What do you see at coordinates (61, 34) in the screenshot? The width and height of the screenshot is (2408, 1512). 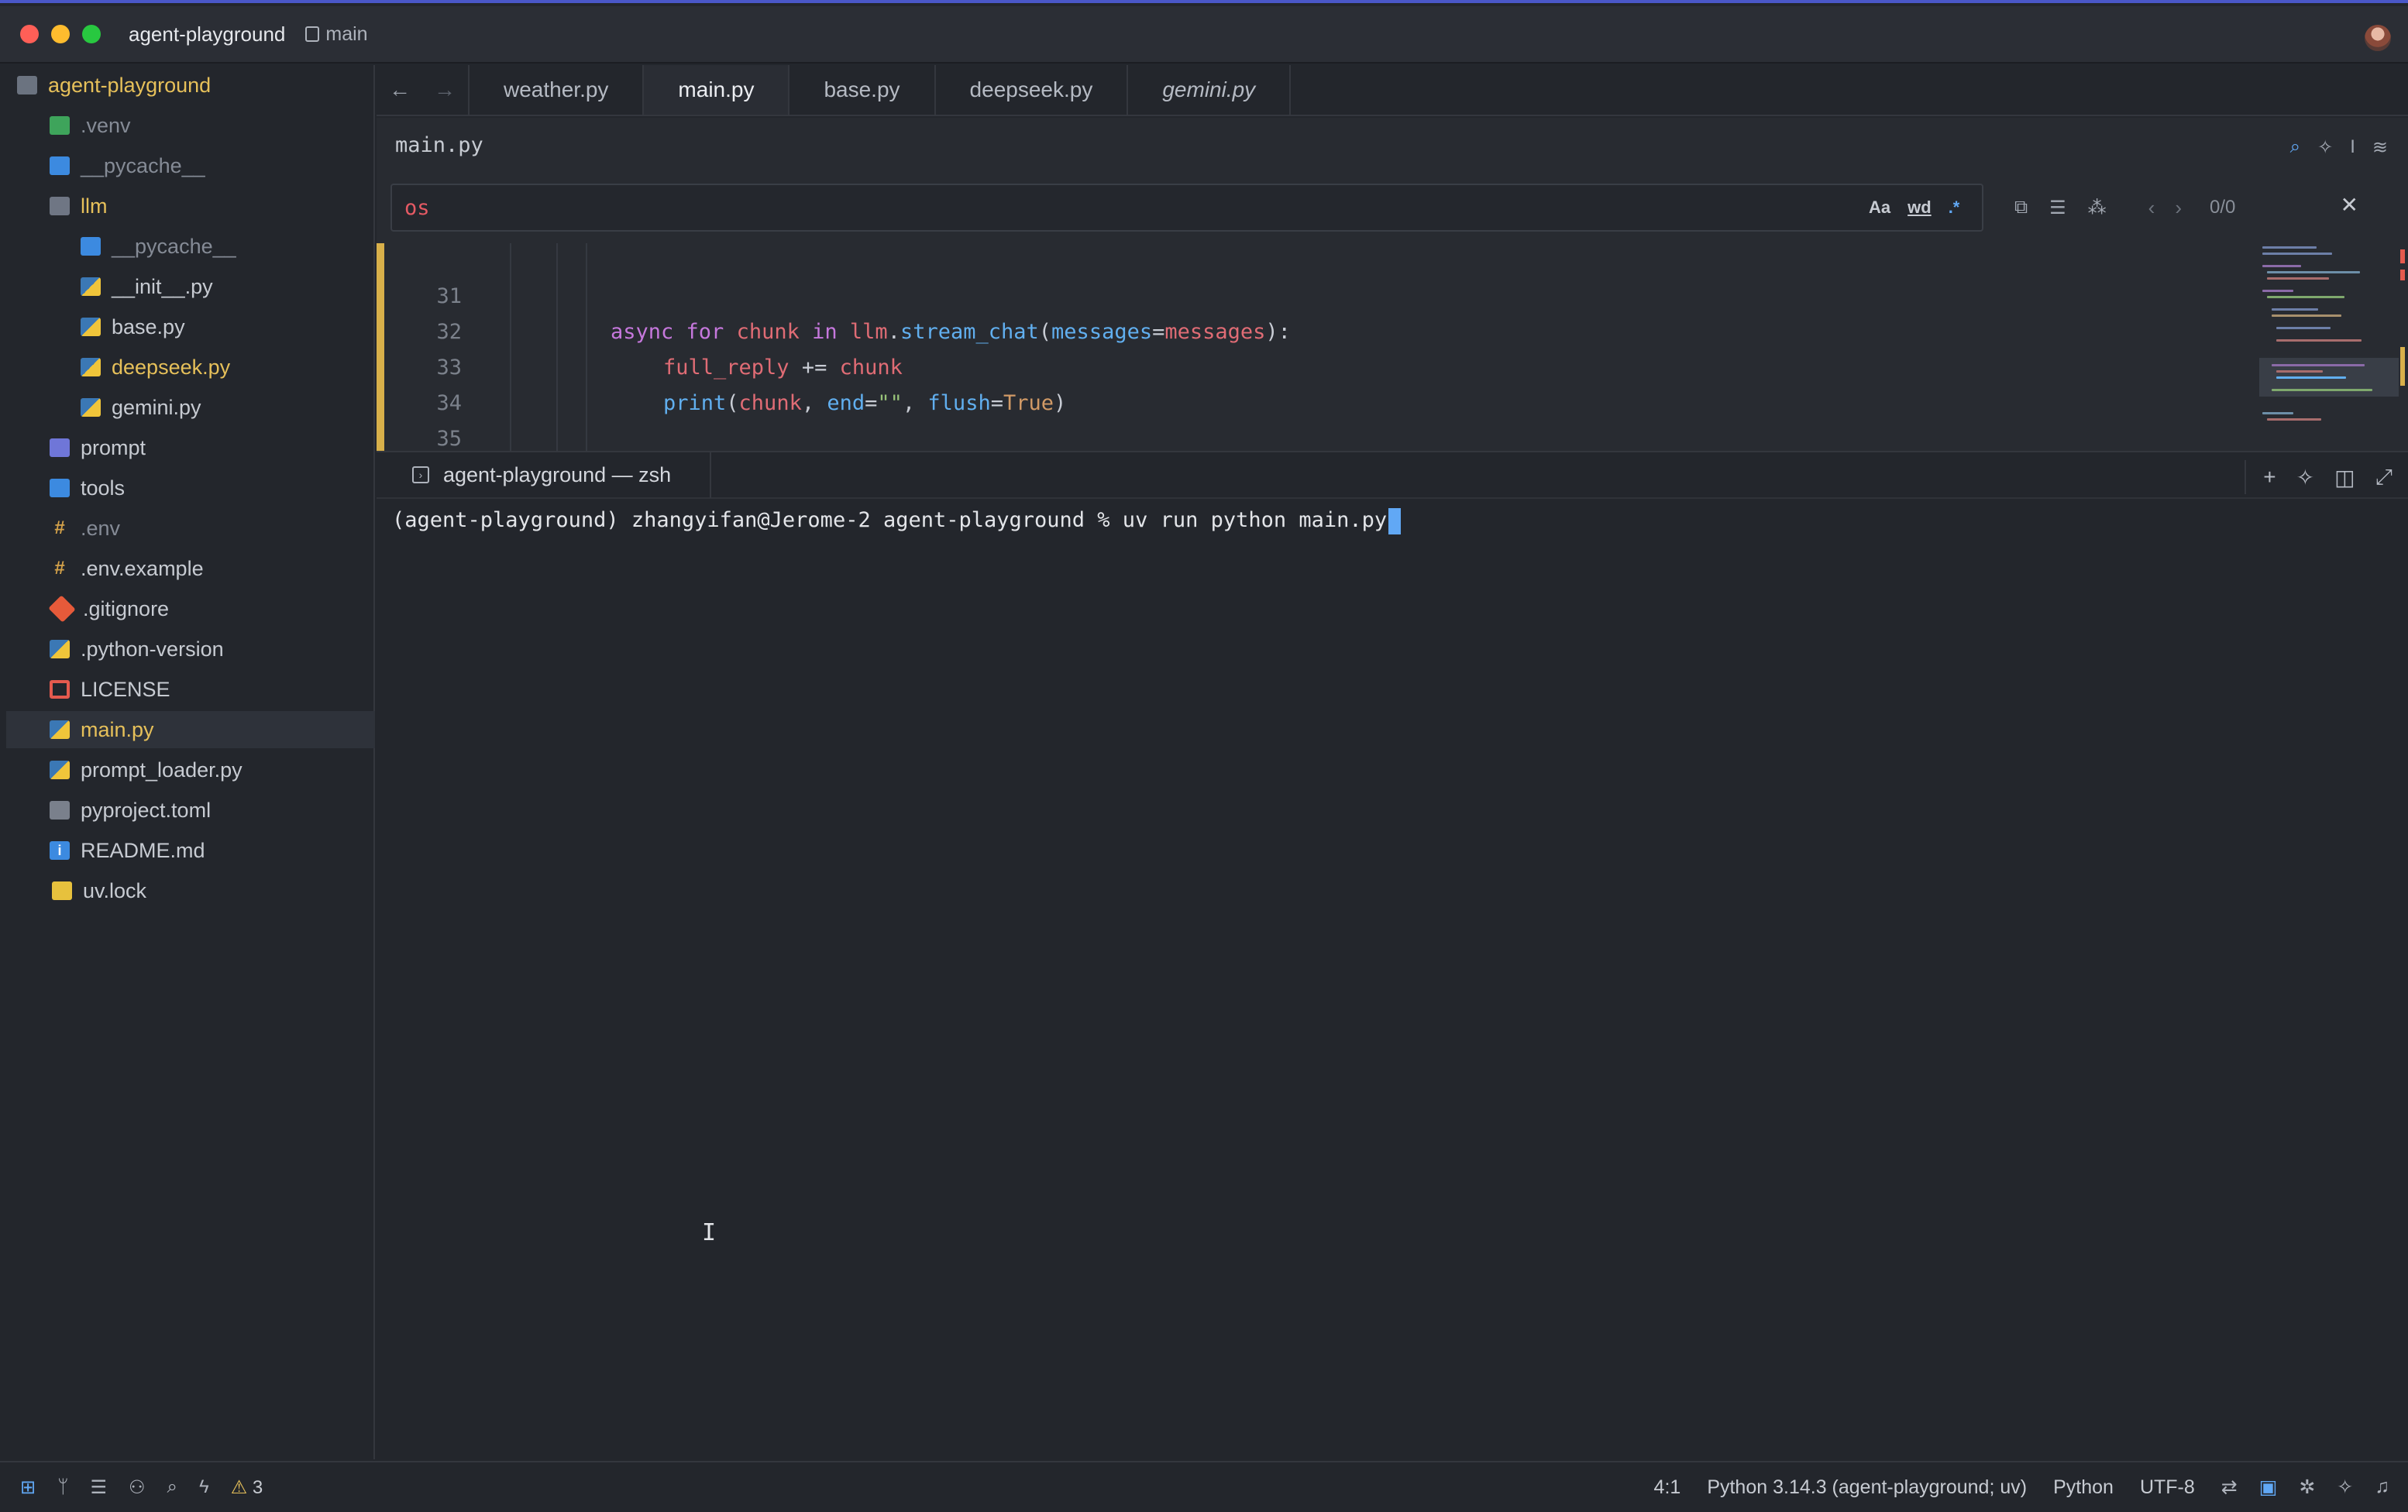 I see `minimize-window-button` at bounding box center [61, 34].